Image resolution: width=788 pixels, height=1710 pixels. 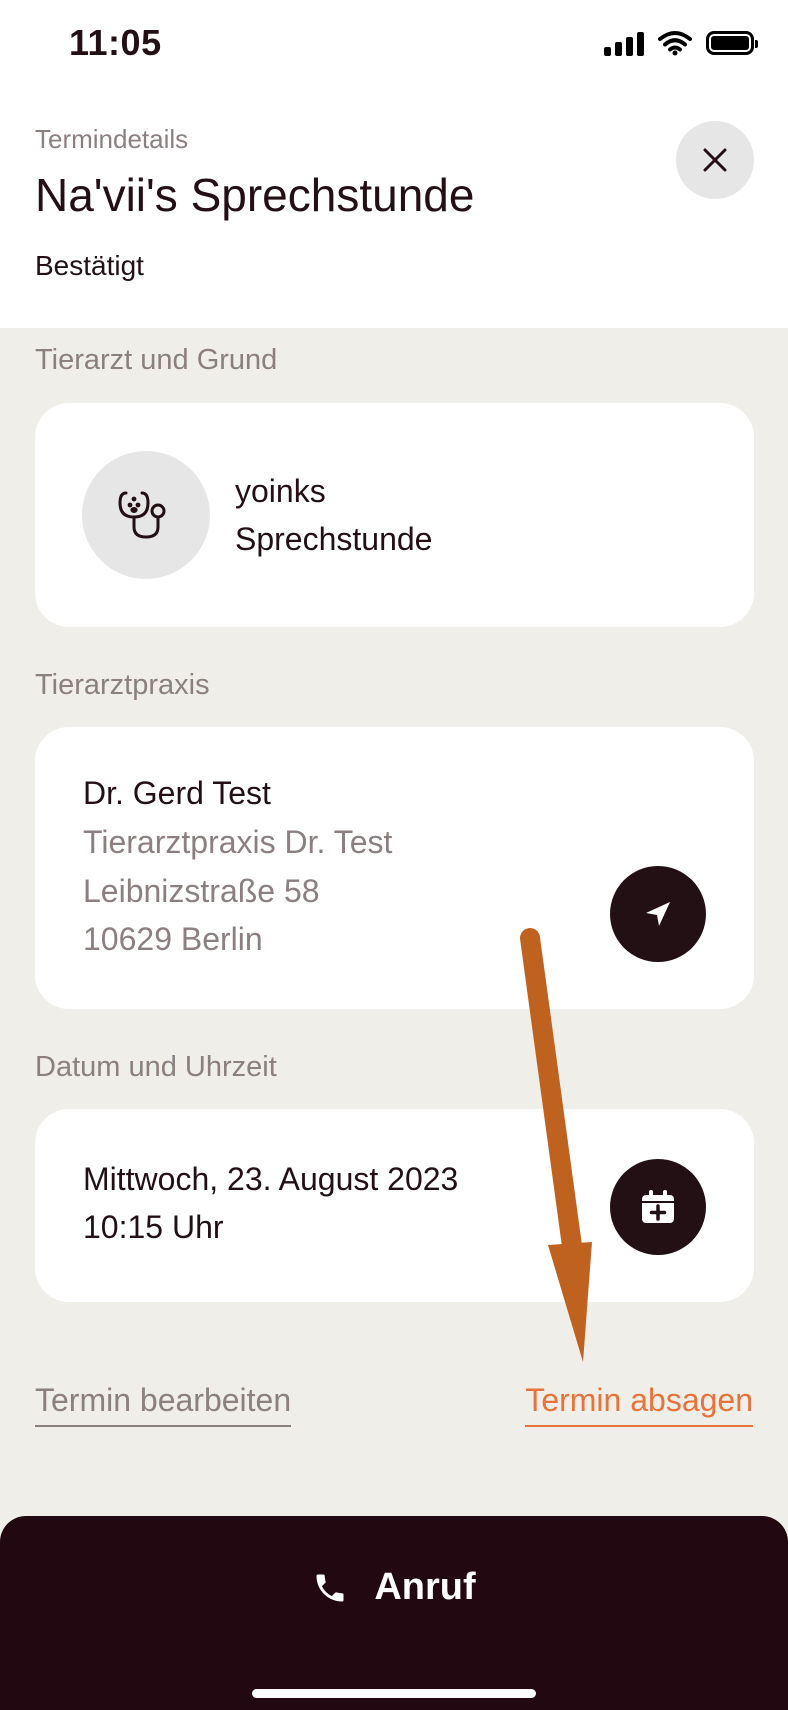 I want to click on add-to-calendar-button, so click(x=658, y=1207).